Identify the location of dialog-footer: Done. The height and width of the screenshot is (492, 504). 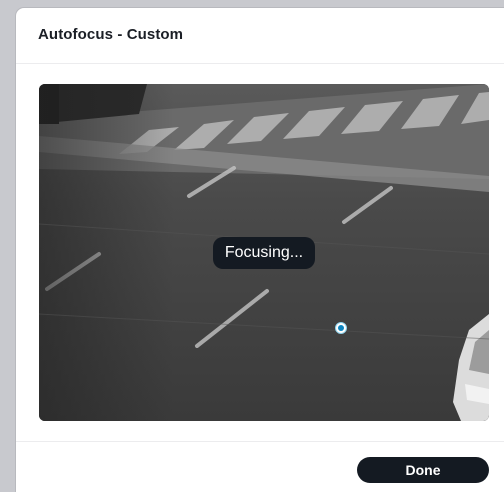
(260, 466).